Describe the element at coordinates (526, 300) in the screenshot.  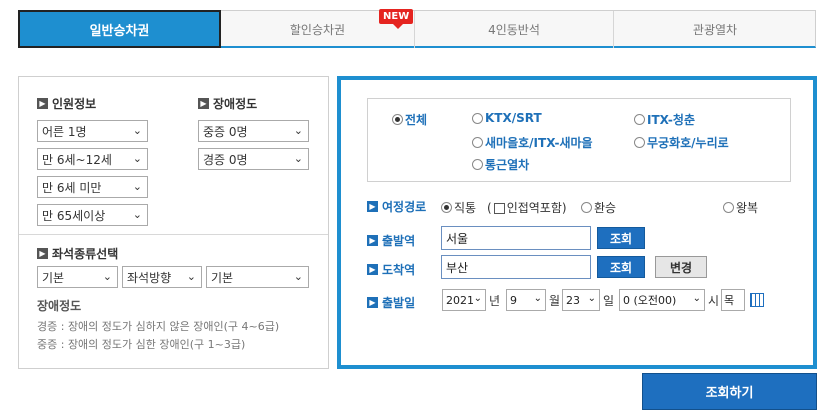
I see `month-select: 9 ⌄` at that location.